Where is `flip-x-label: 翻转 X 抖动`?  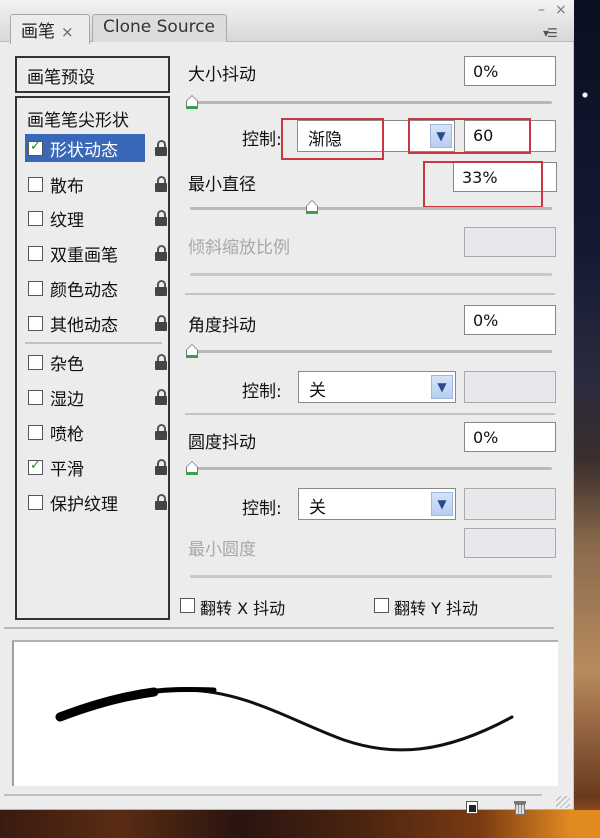 flip-x-label: 翻转 X 抖动 is located at coordinates (243, 608).